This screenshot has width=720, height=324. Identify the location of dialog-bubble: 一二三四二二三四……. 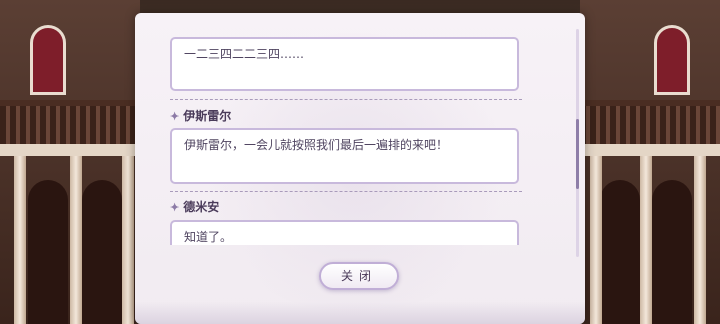
(344, 64).